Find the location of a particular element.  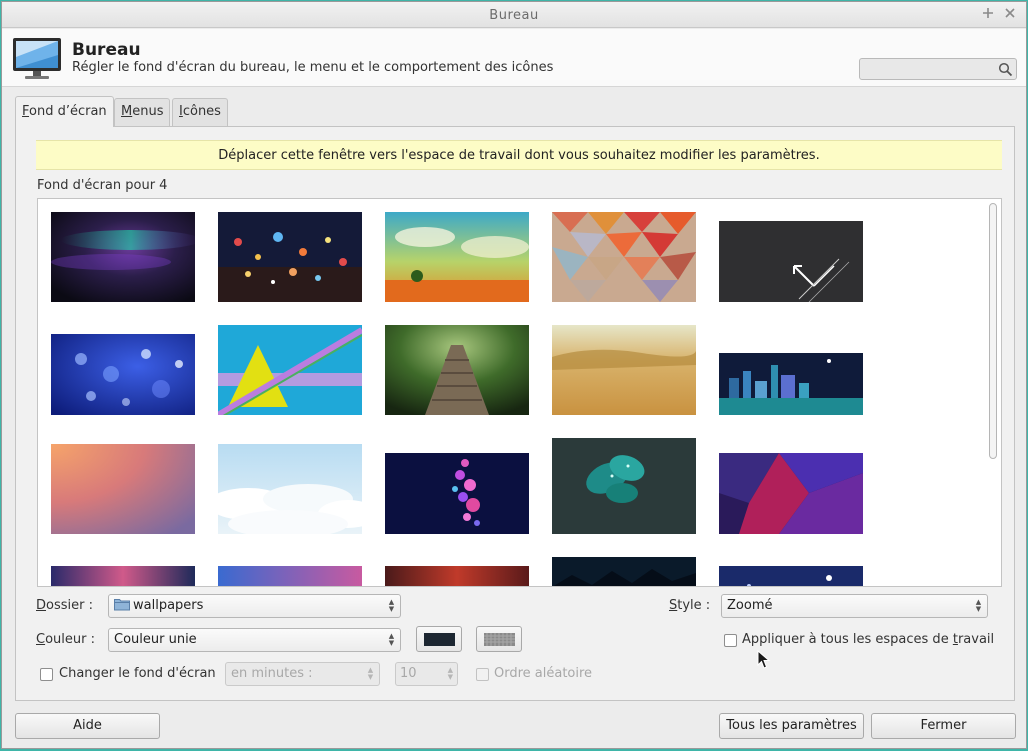

primary-color-swatch is located at coordinates (439, 639).